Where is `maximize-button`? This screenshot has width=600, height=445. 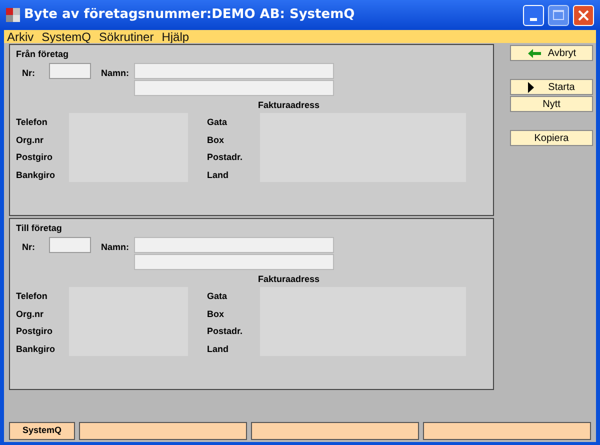
maximize-button is located at coordinates (558, 15).